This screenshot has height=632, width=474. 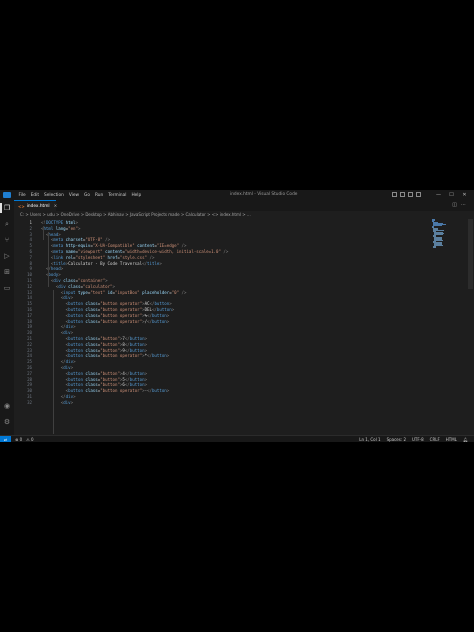 I want to click on toggle-secondary-sidebar-icon, so click(x=410, y=194).